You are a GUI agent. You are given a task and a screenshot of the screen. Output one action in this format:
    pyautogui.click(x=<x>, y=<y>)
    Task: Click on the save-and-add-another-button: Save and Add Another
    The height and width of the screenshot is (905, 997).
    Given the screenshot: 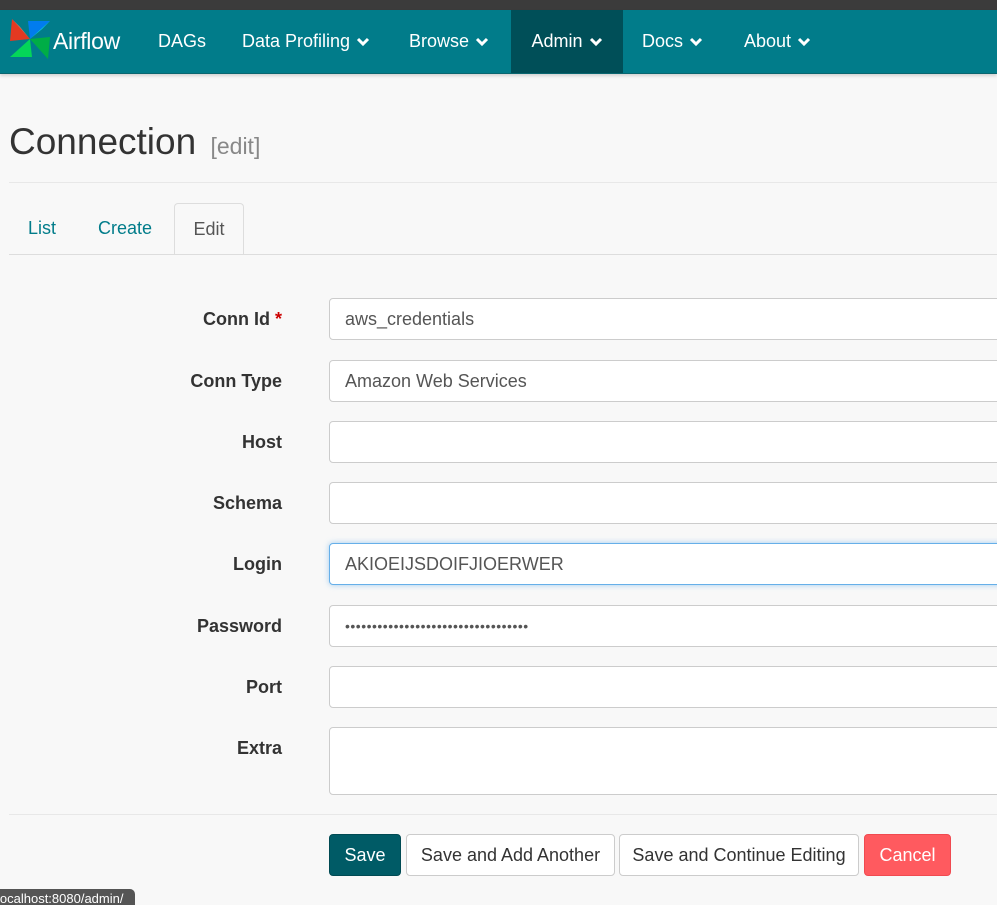 What is the action you would take?
    pyautogui.click(x=510, y=855)
    